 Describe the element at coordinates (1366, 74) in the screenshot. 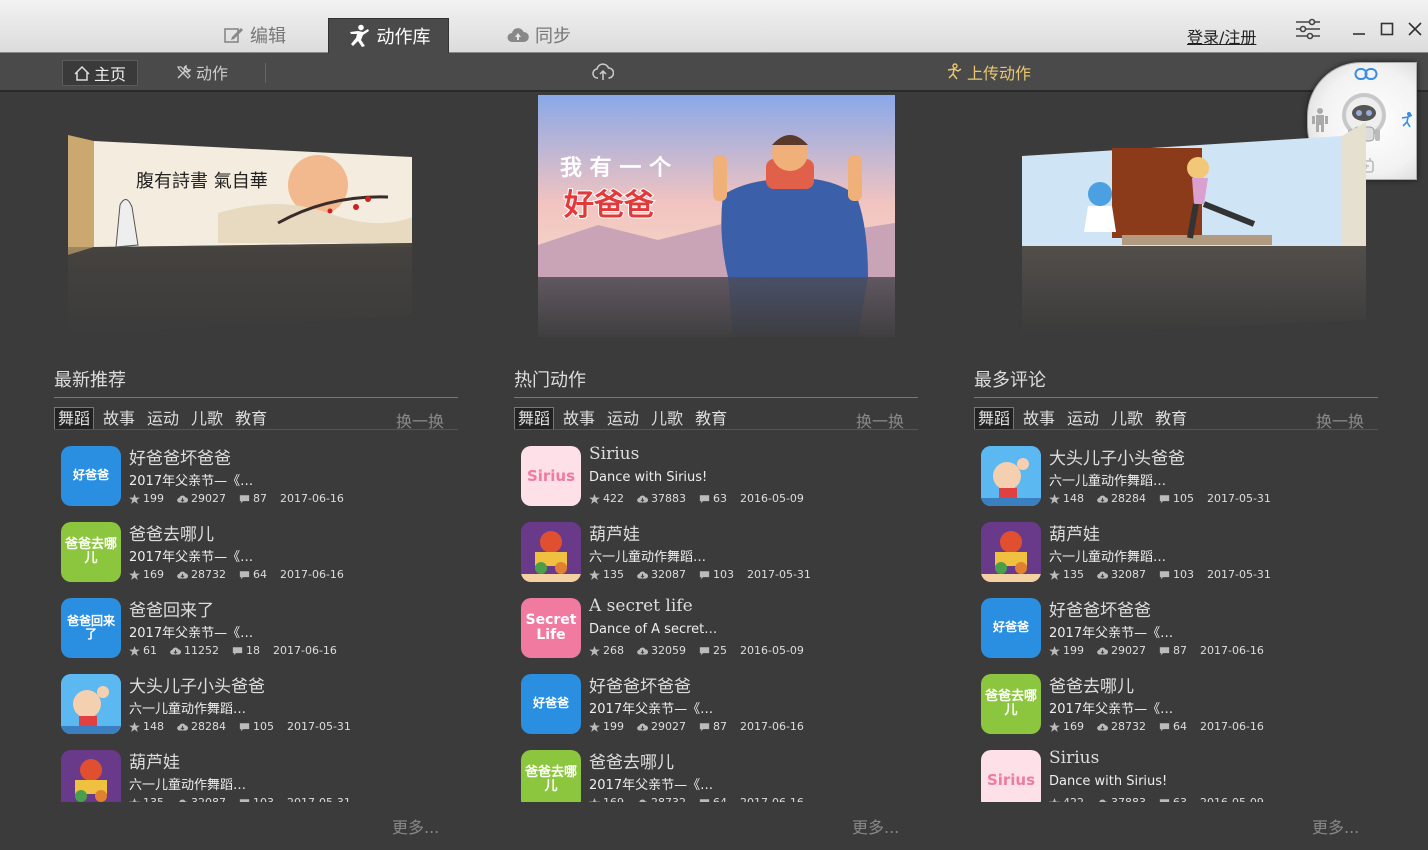

I see `link-icon` at that location.